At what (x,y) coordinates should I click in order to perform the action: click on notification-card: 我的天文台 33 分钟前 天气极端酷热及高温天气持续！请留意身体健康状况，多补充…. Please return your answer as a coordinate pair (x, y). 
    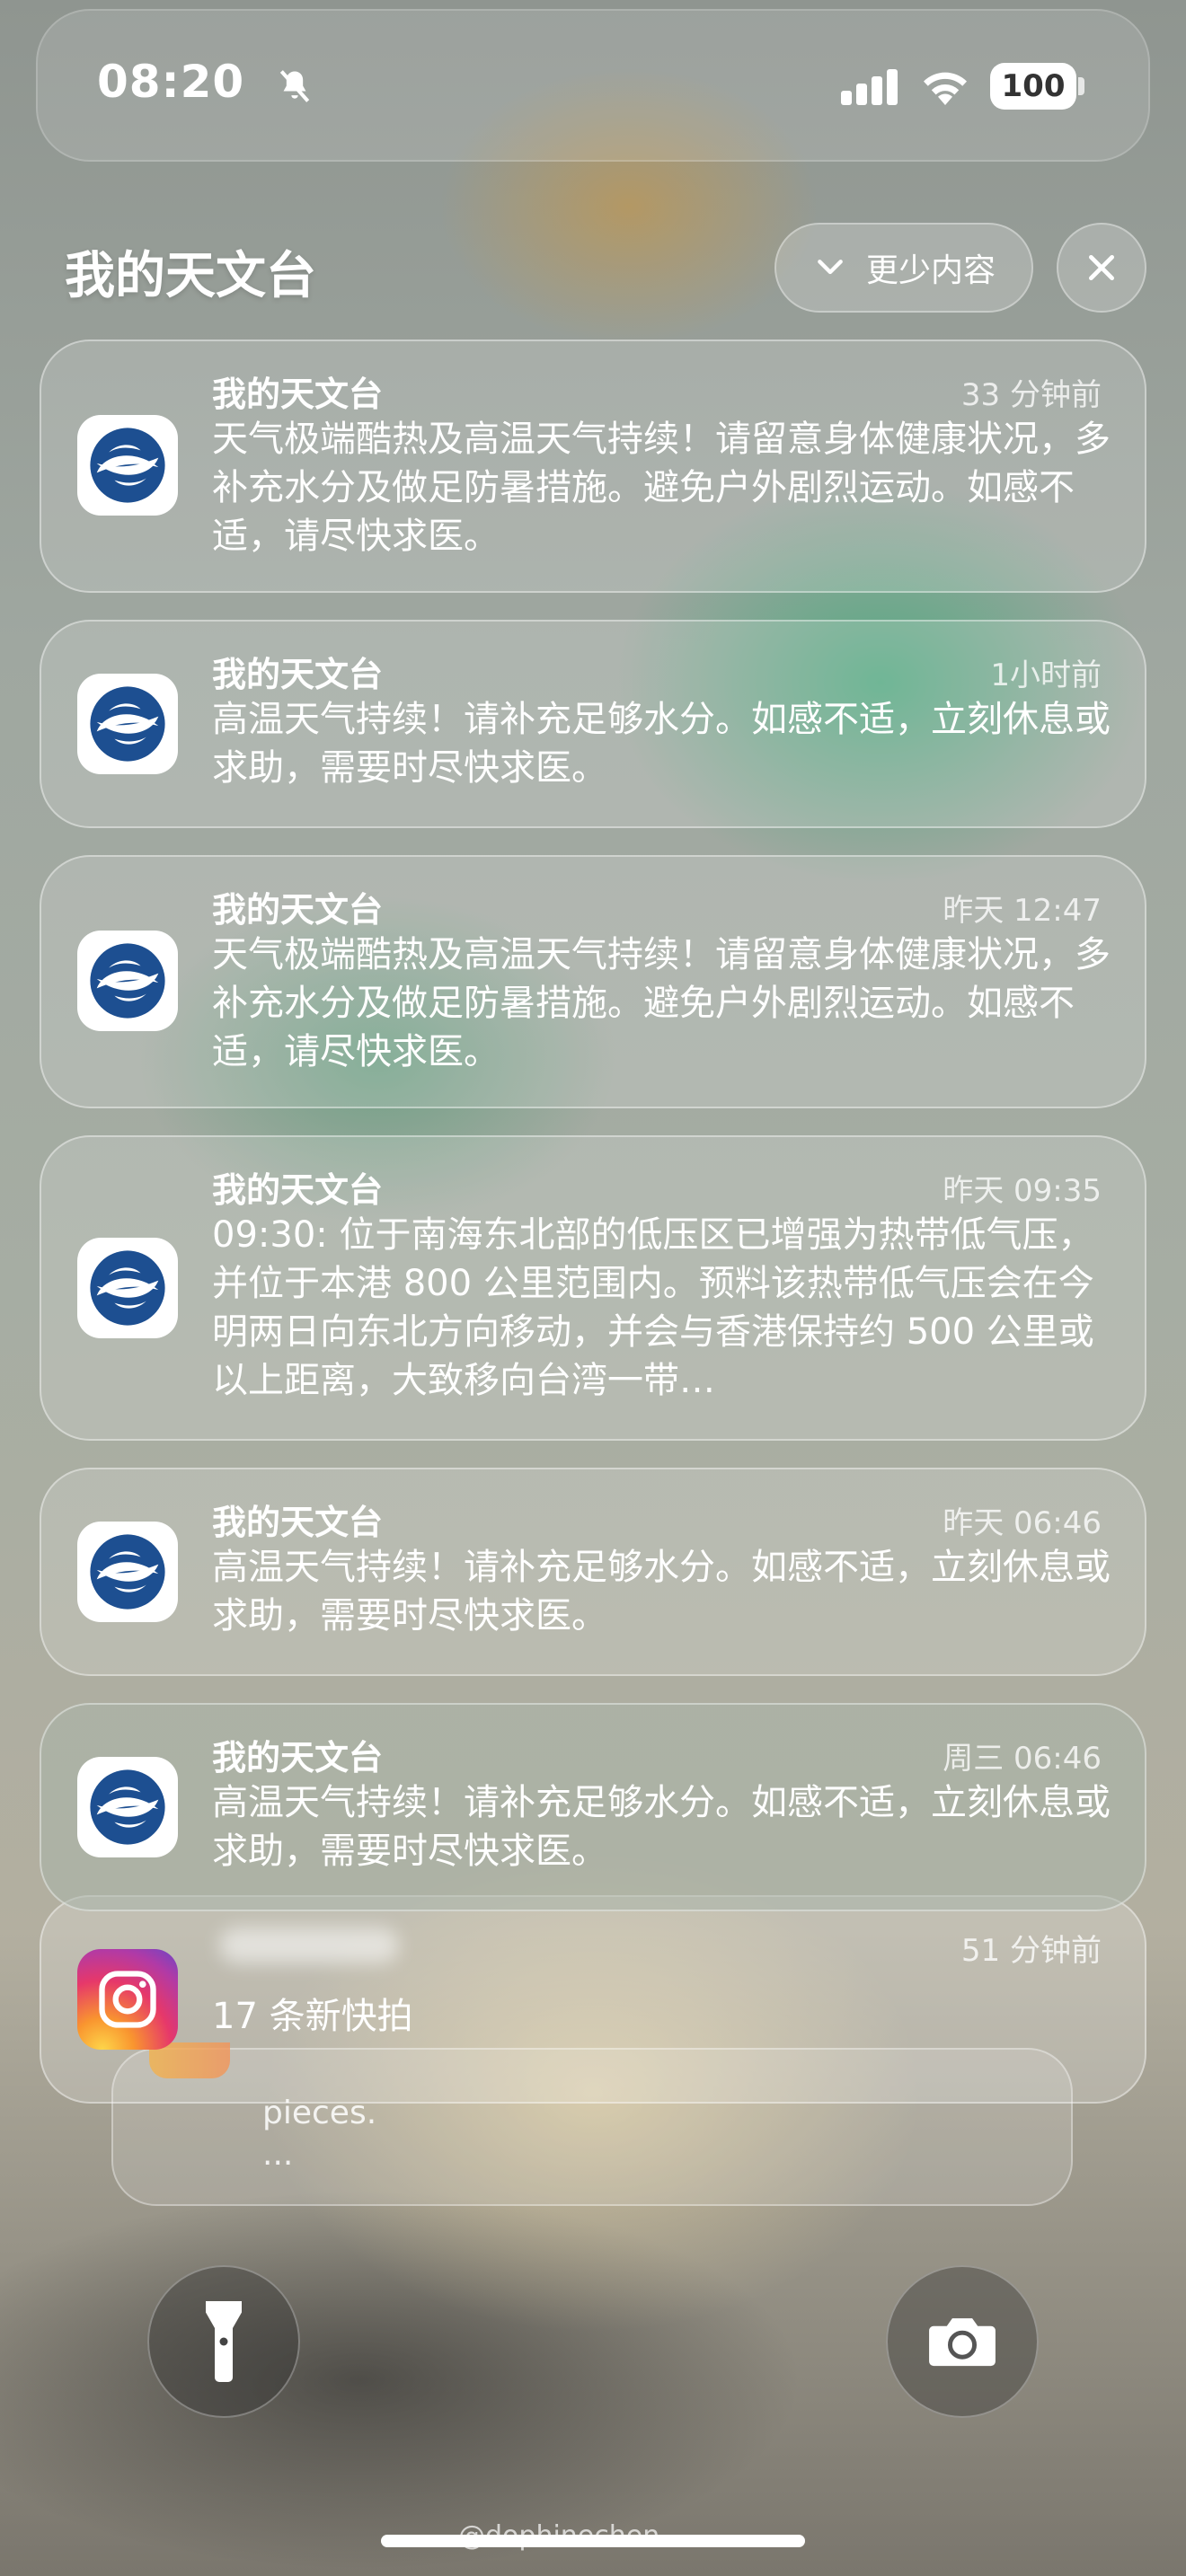
    Looking at the image, I should click on (593, 467).